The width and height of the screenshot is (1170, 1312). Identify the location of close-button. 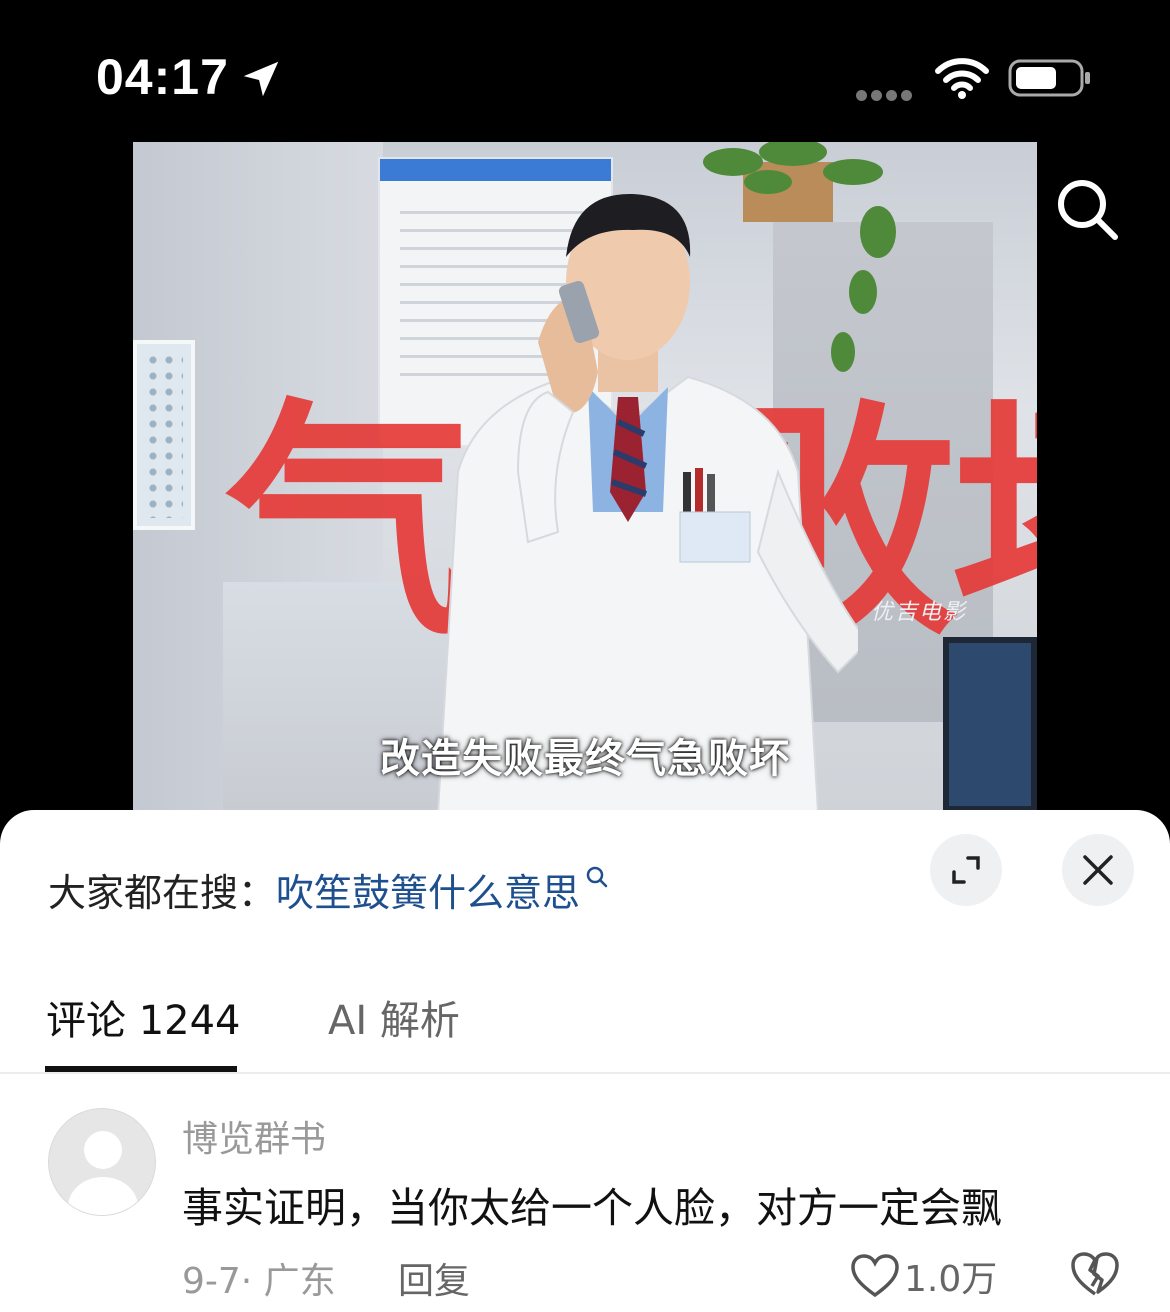
(1098, 870).